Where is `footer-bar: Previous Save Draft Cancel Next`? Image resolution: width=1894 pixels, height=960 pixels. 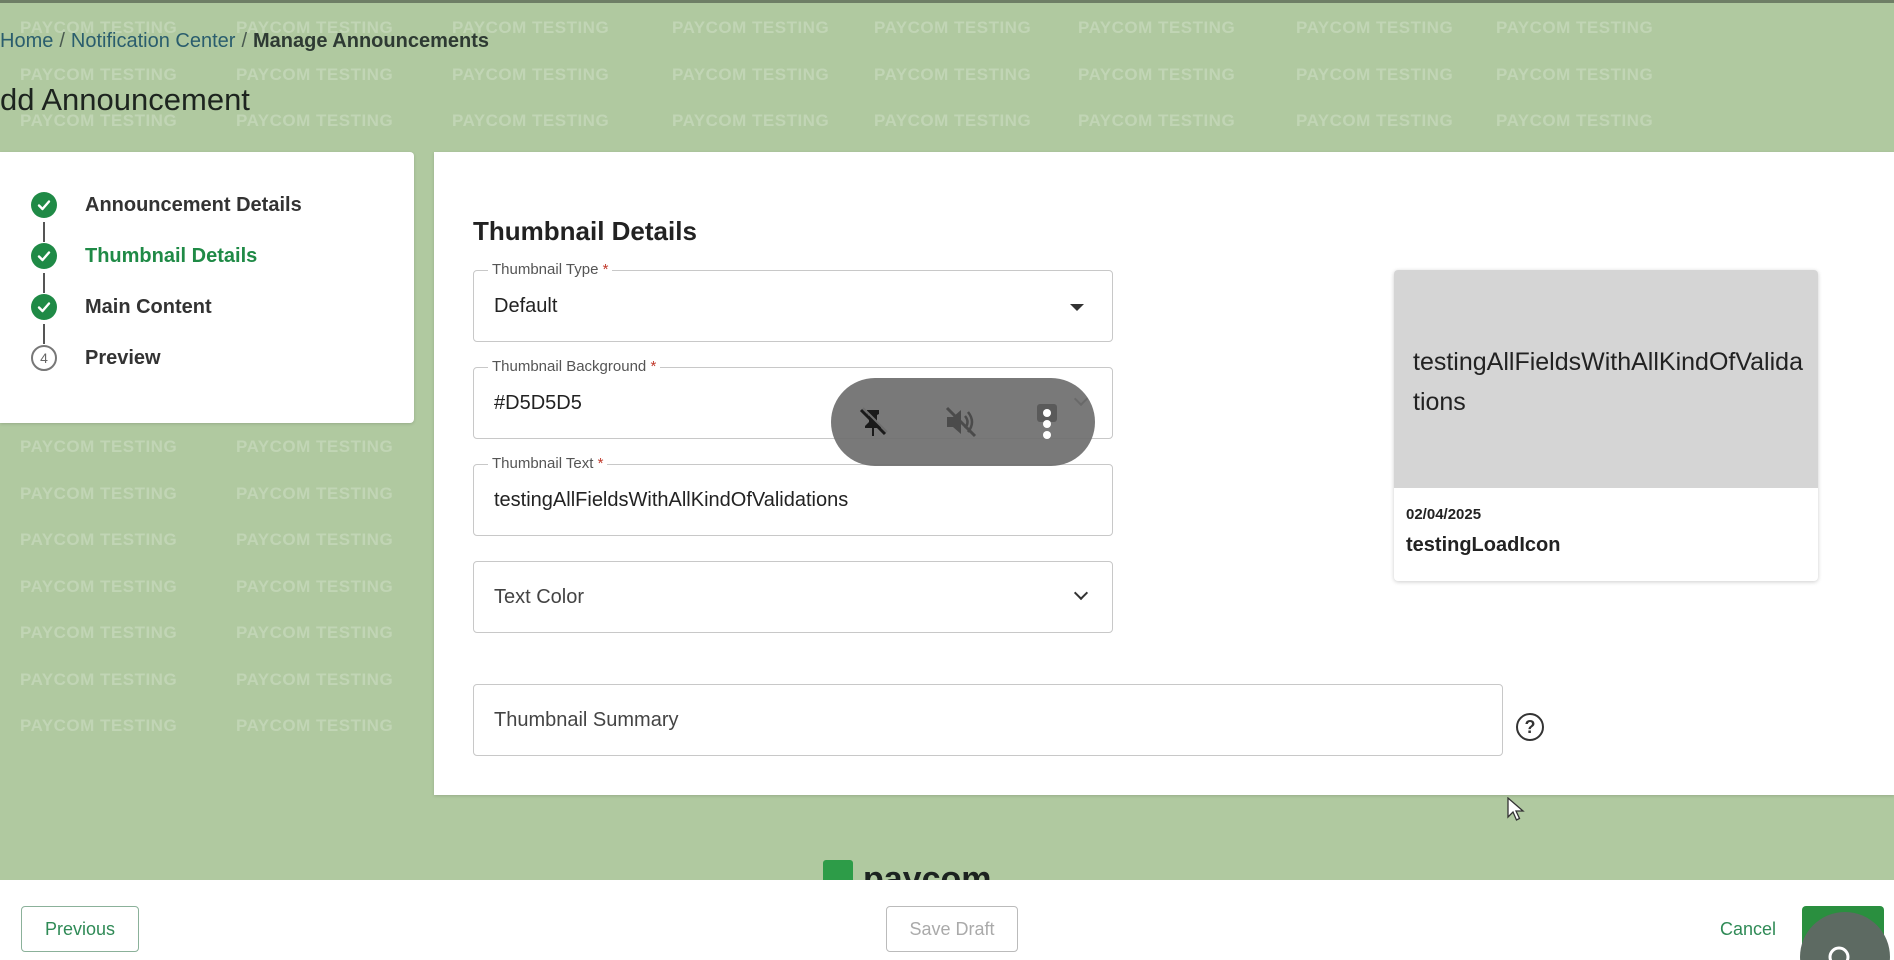
footer-bar: Previous Save Draft Cancel Next is located at coordinates (947, 920).